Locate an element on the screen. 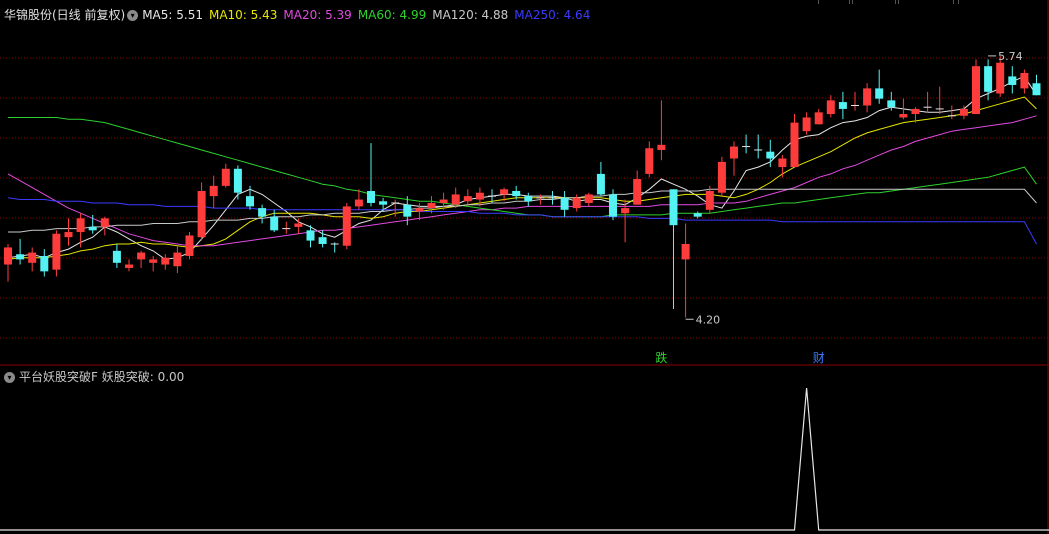 This screenshot has height=534, width=1049. price-marker-label: 4.20 is located at coordinates (708, 319).